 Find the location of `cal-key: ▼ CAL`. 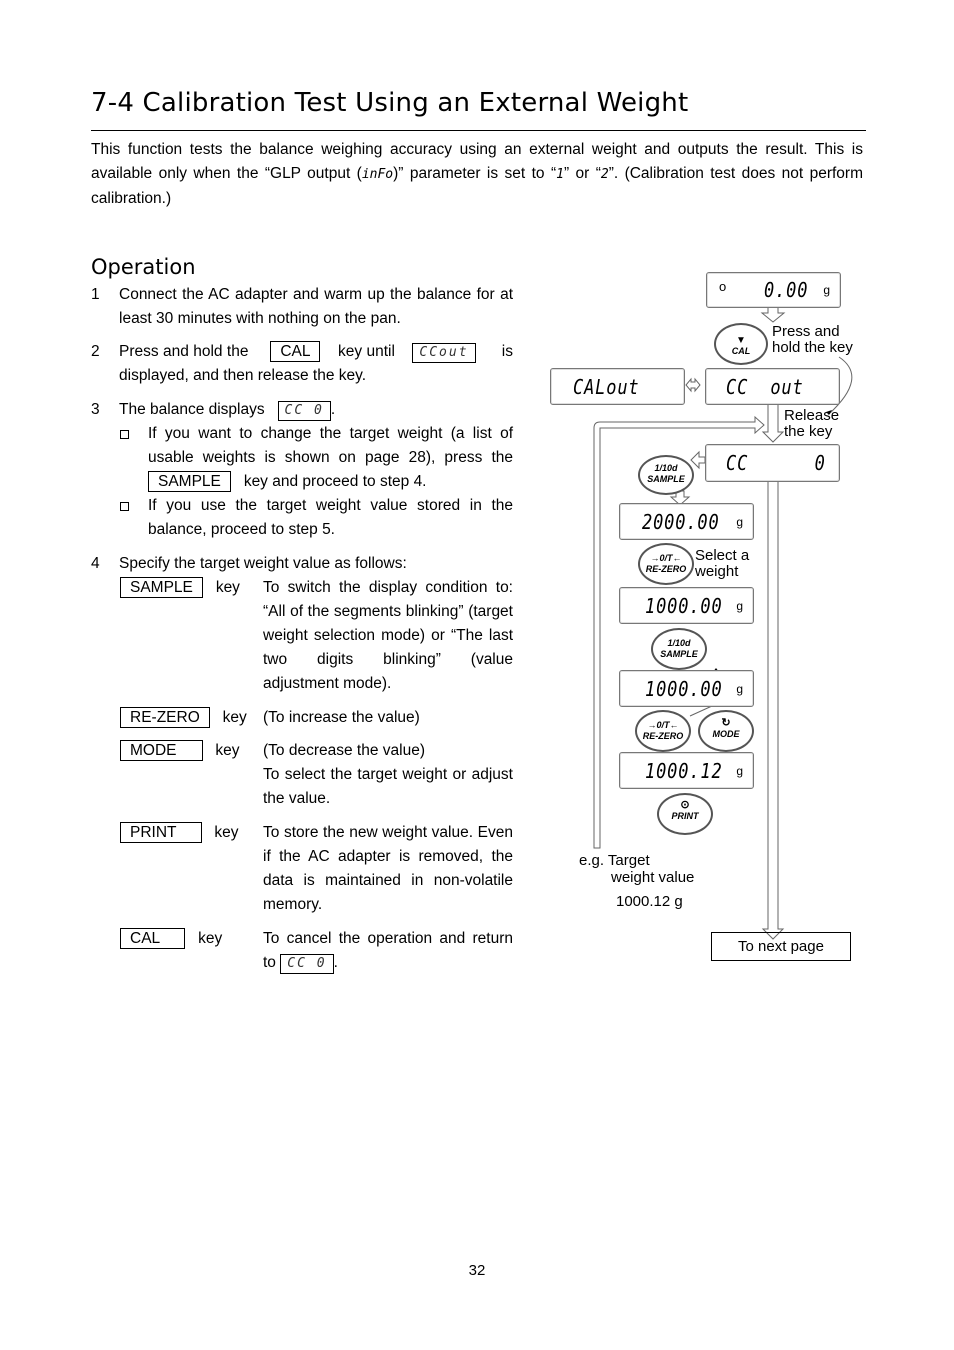

cal-key: ▼ CAL is located at coordinates (741, 344).